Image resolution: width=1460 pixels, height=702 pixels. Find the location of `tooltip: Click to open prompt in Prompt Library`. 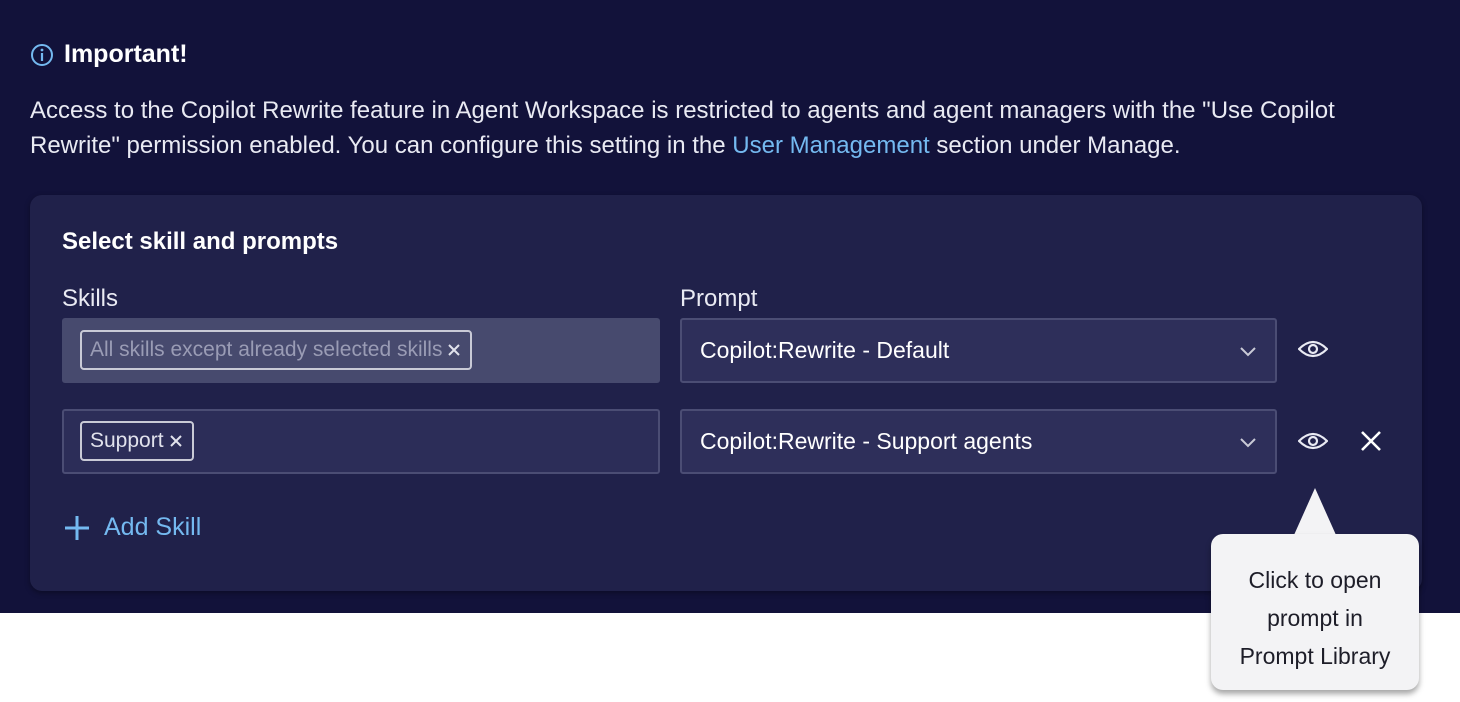

tooltip: Click to open prompt in Prompt Library is located at coordinates (1315, 612).